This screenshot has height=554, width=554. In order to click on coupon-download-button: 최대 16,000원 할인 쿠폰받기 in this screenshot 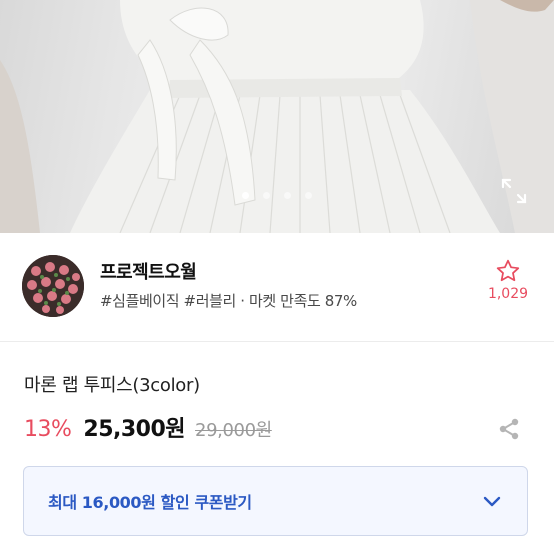, I will do `click(275, 501)`.